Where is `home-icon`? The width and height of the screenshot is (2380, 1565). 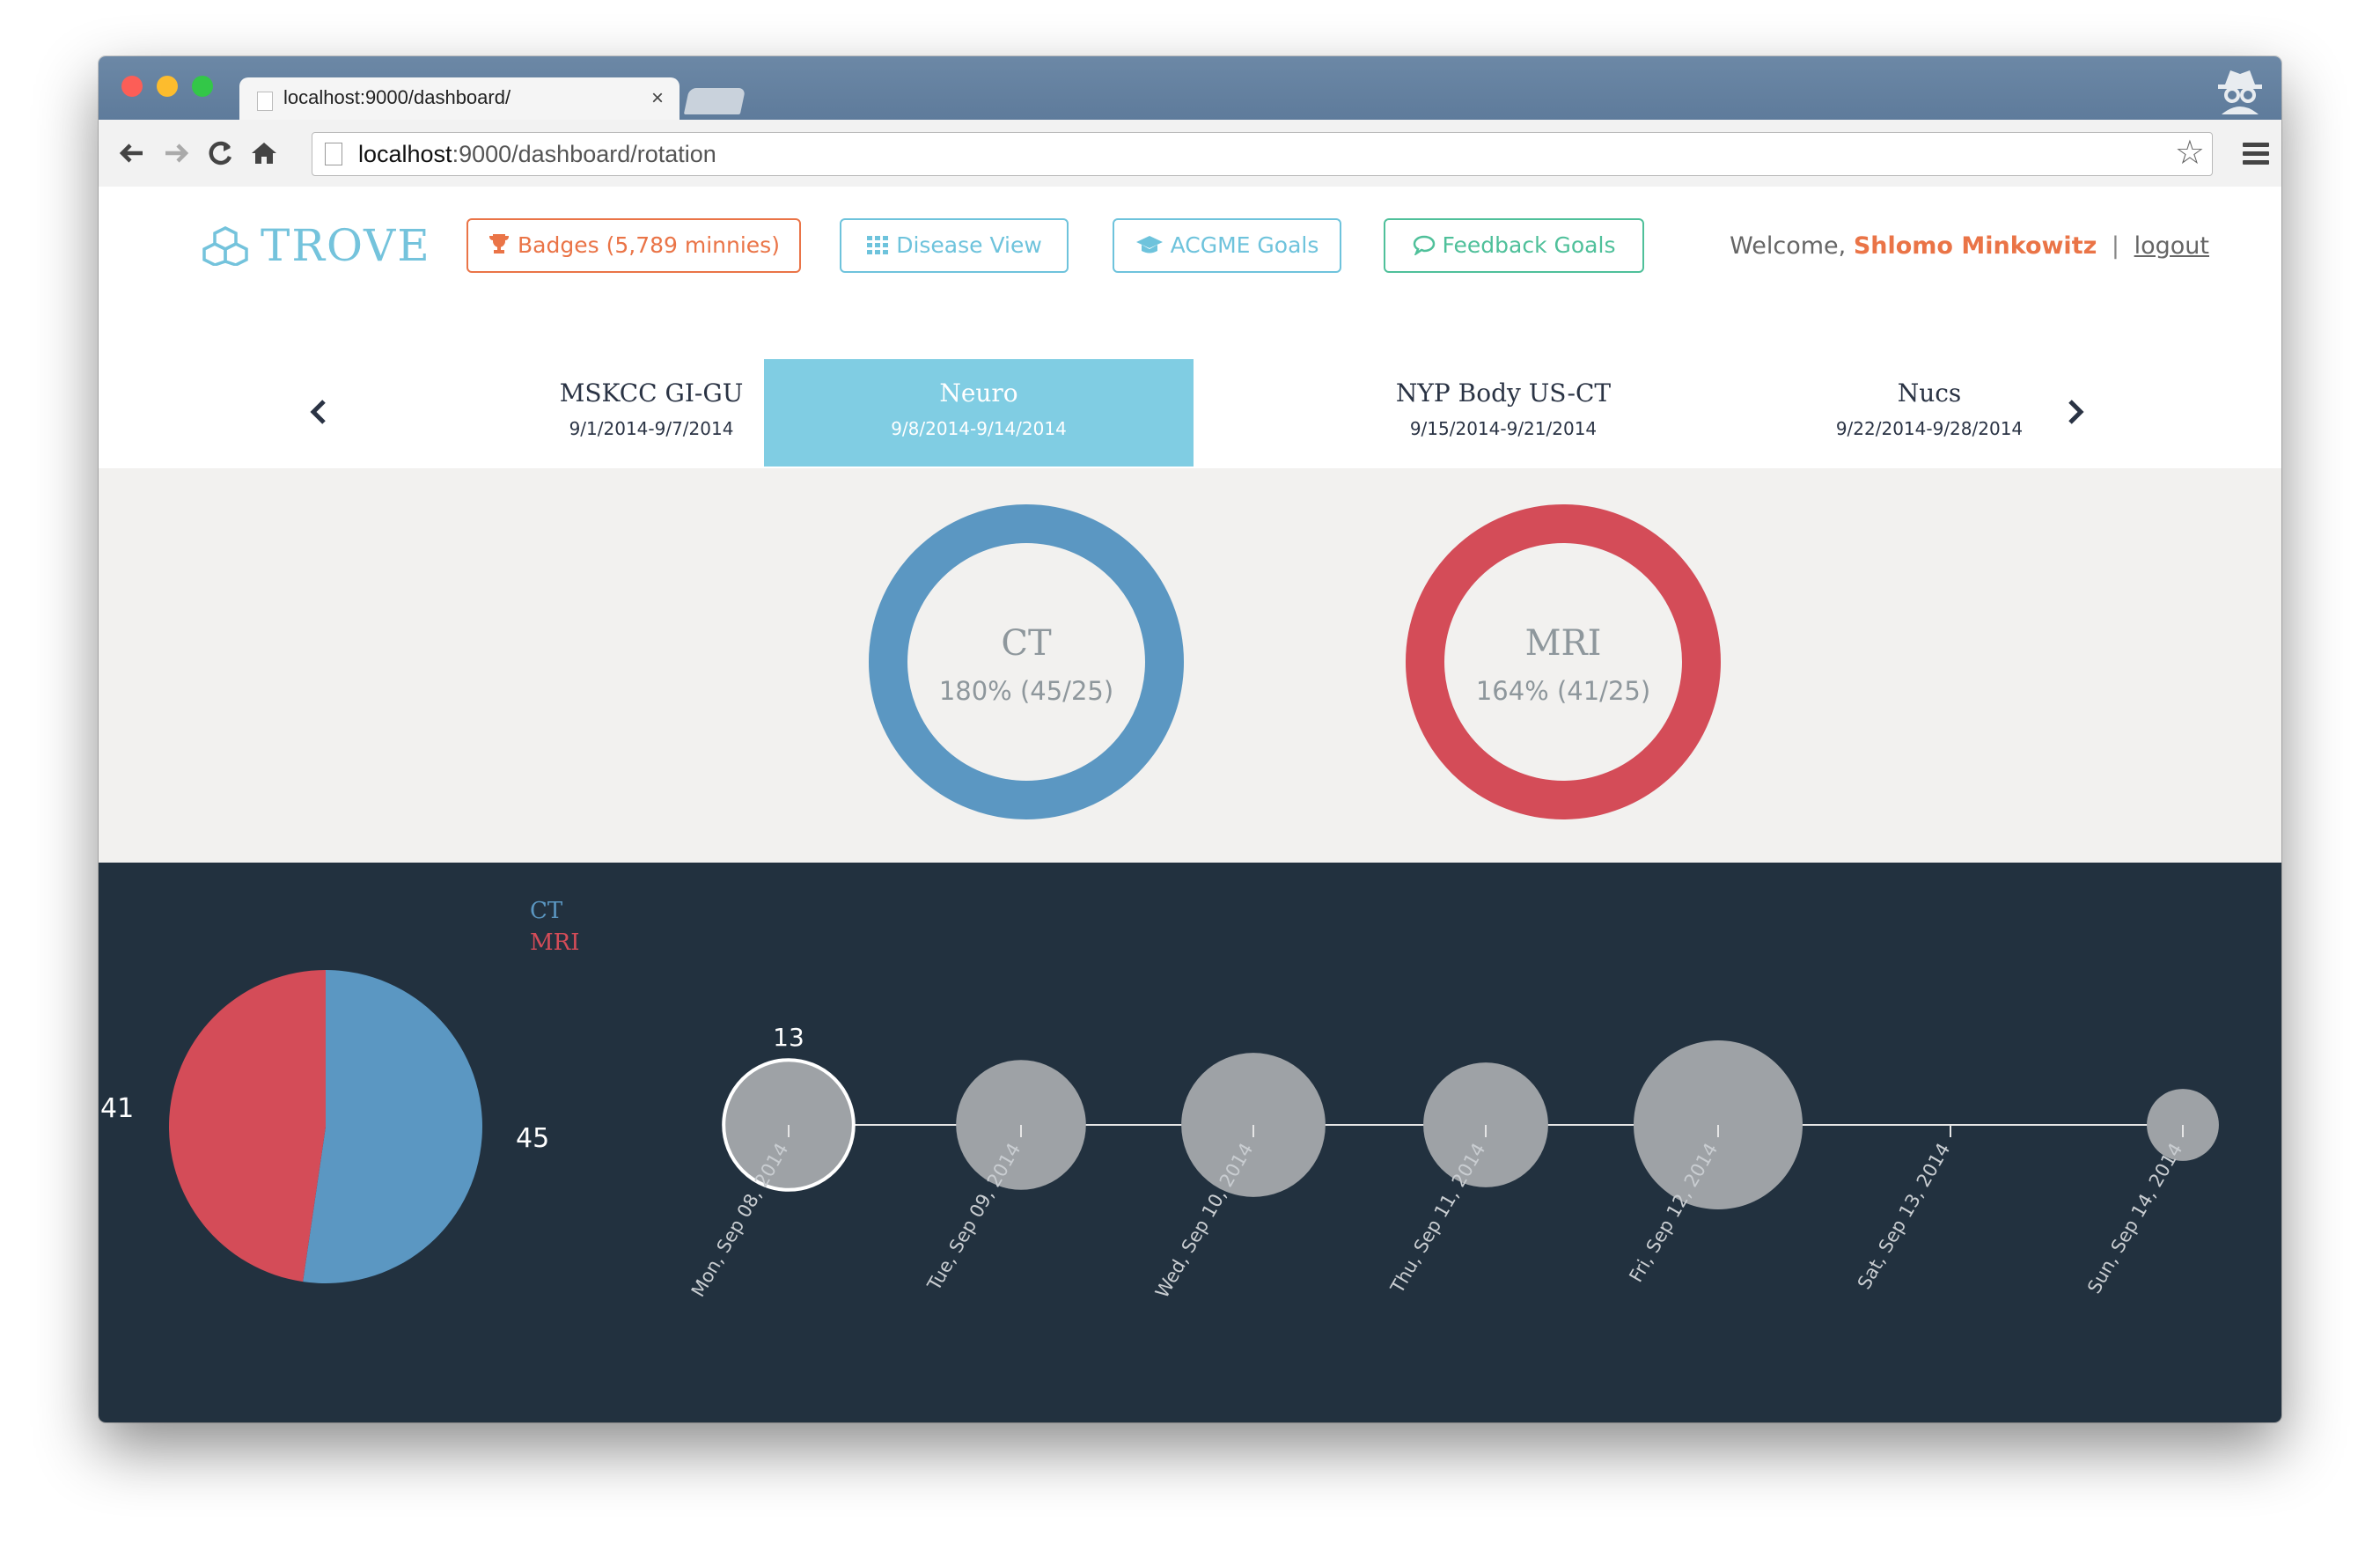 home-icon is located at coordinates (264, 153).